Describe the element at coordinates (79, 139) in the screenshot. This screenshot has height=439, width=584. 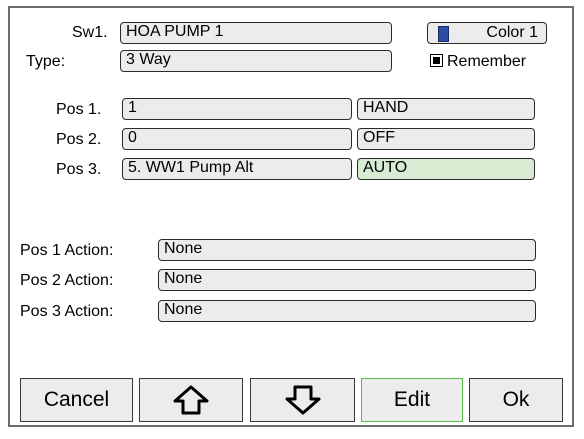
I see `pos-2-label: Pos 2.` at that location.